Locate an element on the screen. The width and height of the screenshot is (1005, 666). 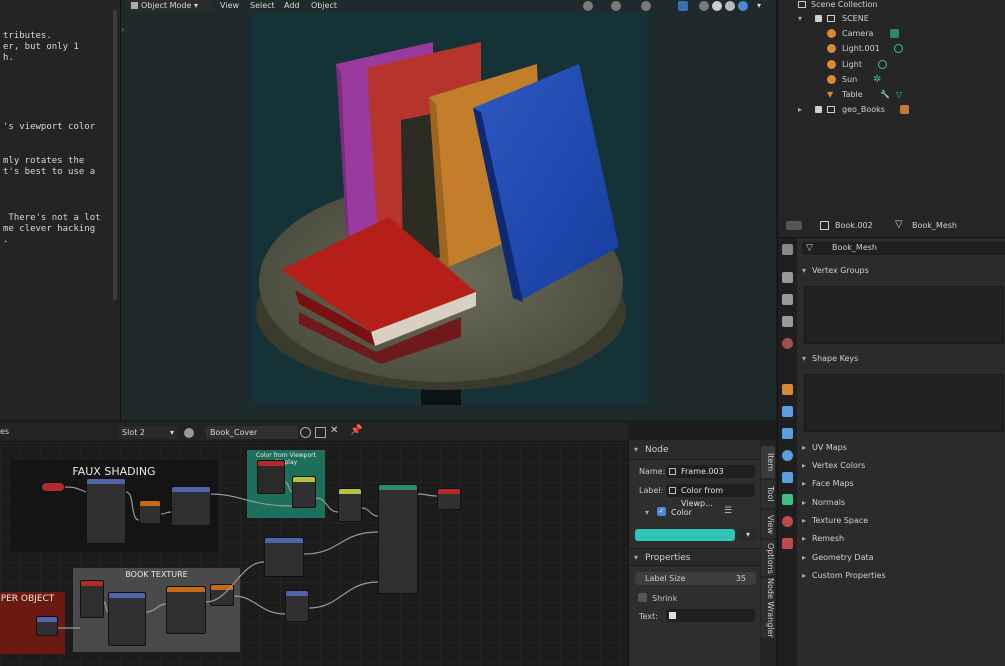
rendered-shading-icon is located at coordinates (743, 6).